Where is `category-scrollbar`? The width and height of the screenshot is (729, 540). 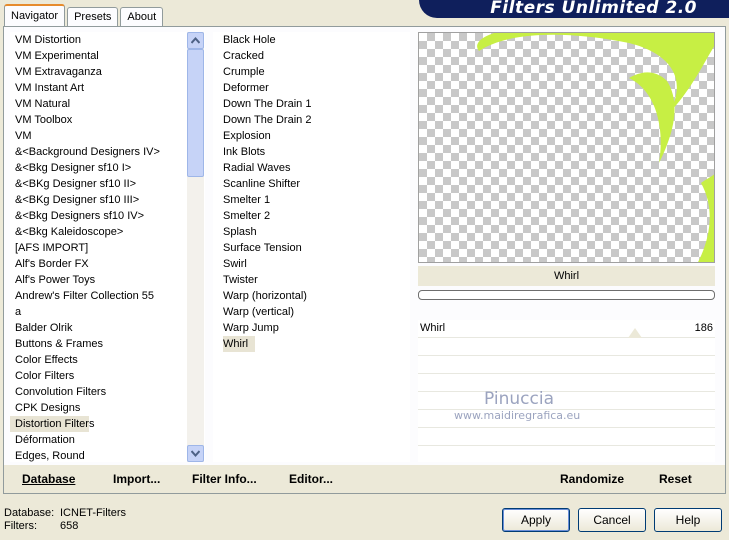
category-scrollbar is located at coordinates (195, 247).